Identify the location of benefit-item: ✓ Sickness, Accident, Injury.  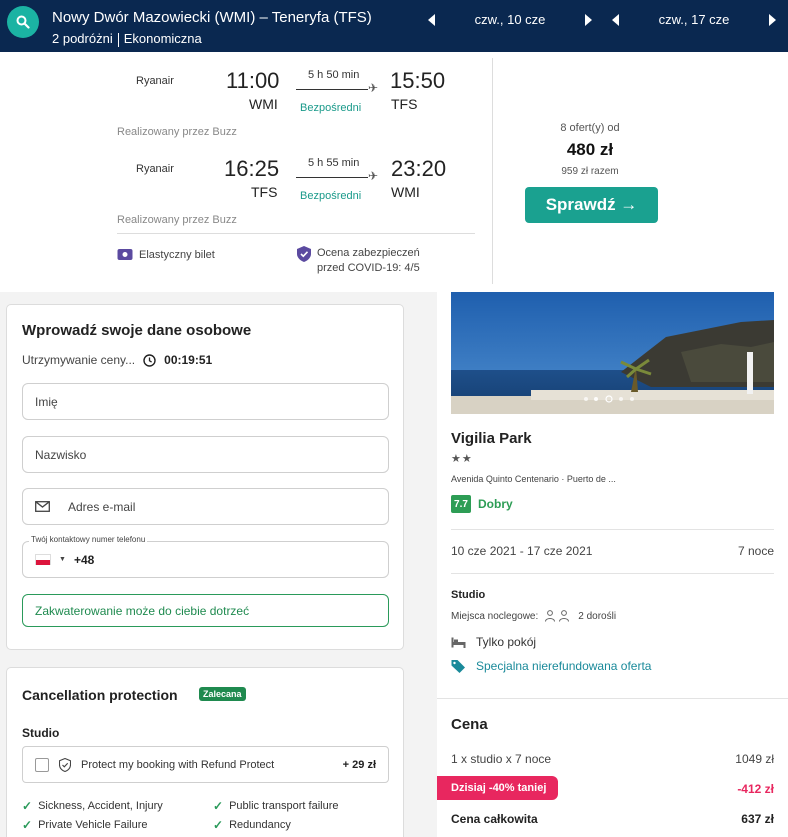
(92, 806).